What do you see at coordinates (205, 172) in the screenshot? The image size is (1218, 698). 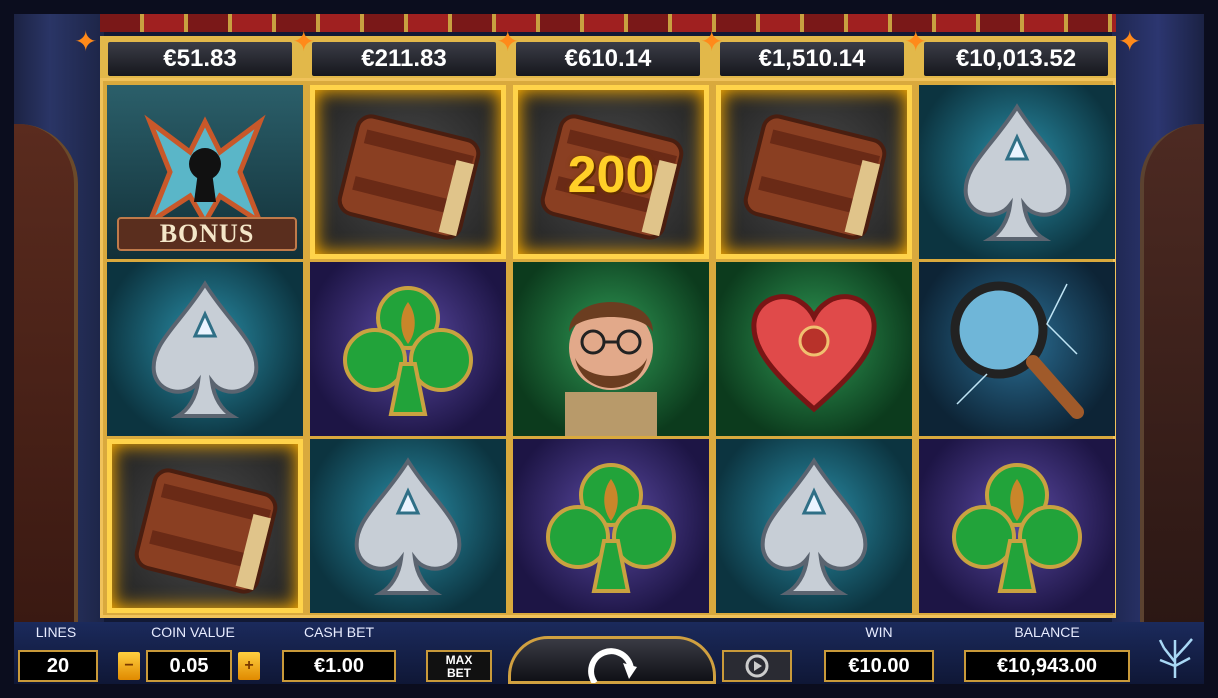 I see `reel-cell-1-1: BONUS` at bounding box center [205, 172].